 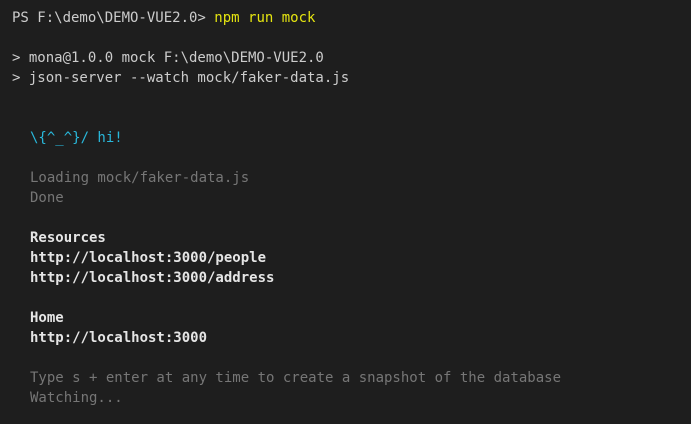 I want to click on resource-url-address: http://localhost:3000/address, so click(x=152, y=278).